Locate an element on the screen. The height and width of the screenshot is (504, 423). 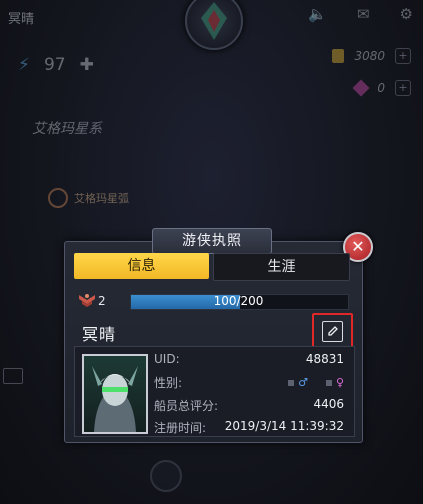
arc-icon is located at coordinates (58, 198).